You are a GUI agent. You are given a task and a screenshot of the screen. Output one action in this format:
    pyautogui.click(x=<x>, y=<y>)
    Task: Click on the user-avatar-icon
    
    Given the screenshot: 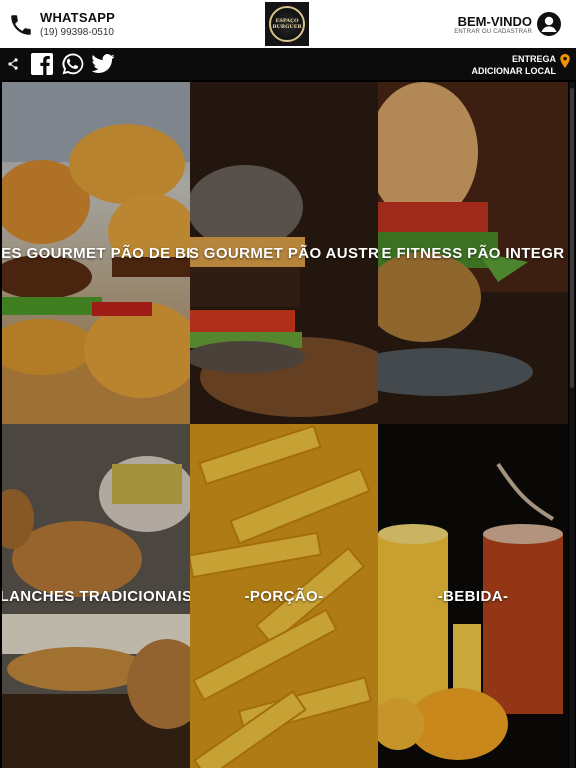 What is the action you would take?
    pyautogui.click(x=549, y=24)
    